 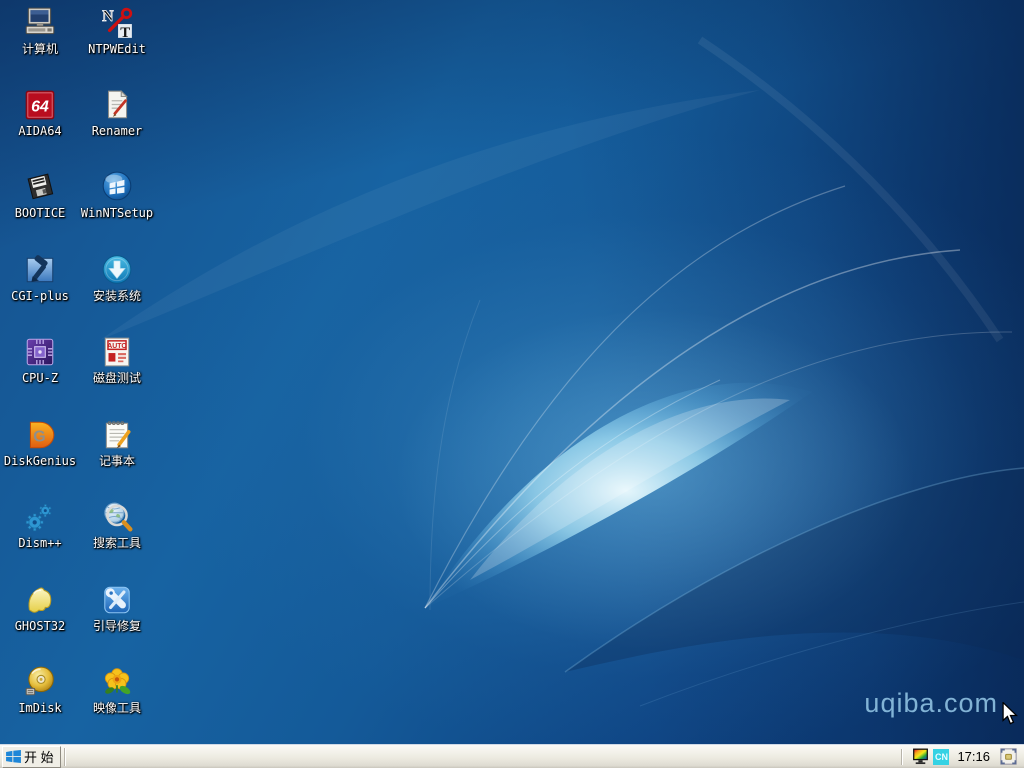 I want to click on icon-label: BOOTICE, so click(x=40, y=213).